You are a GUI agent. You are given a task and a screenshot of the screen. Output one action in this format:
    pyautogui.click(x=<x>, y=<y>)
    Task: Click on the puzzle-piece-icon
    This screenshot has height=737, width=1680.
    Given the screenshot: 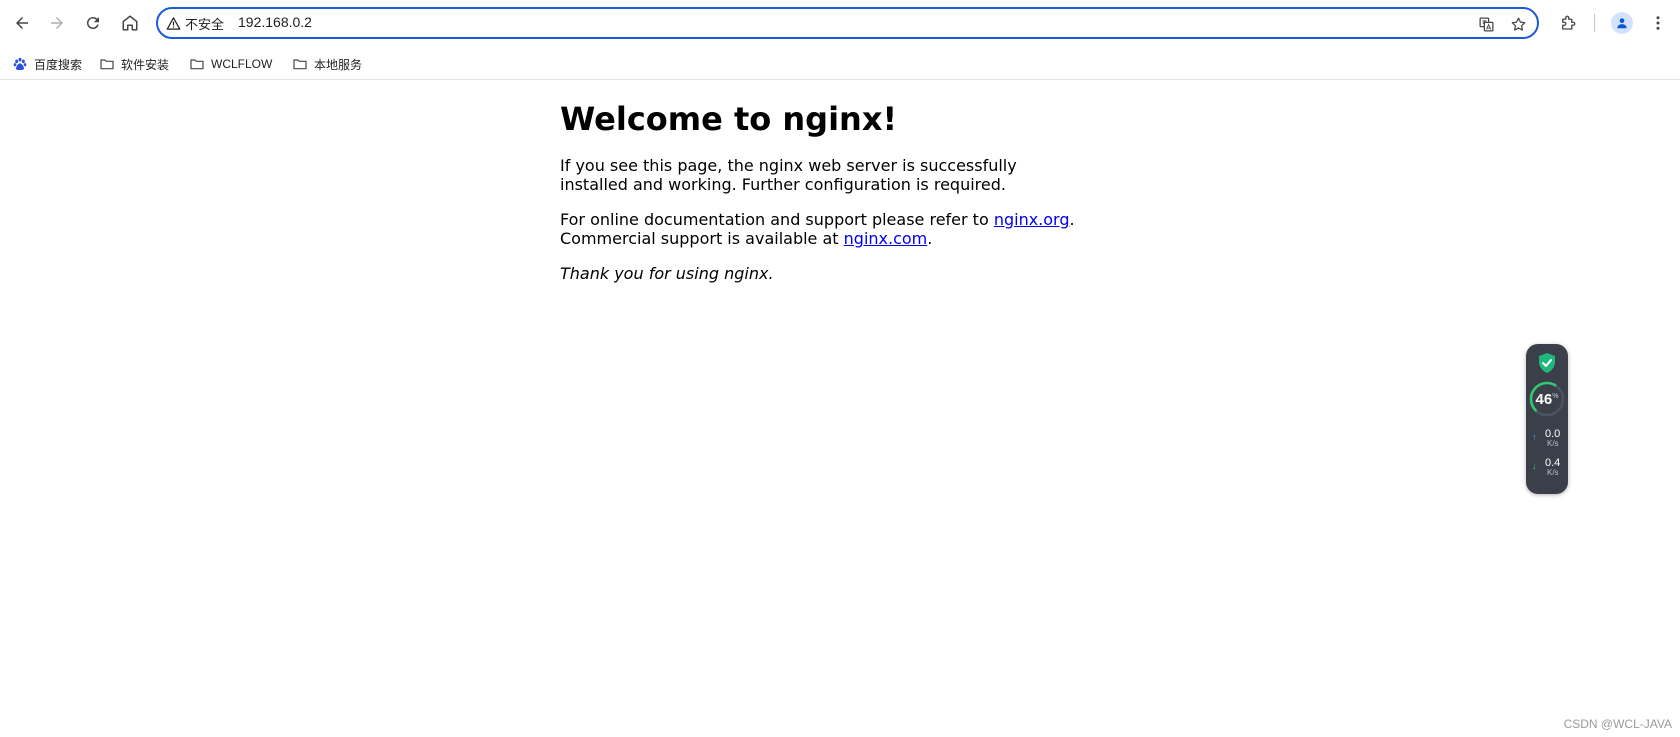 What is the action you would take?
    pyautogui.click(x=1569, y=22)
    